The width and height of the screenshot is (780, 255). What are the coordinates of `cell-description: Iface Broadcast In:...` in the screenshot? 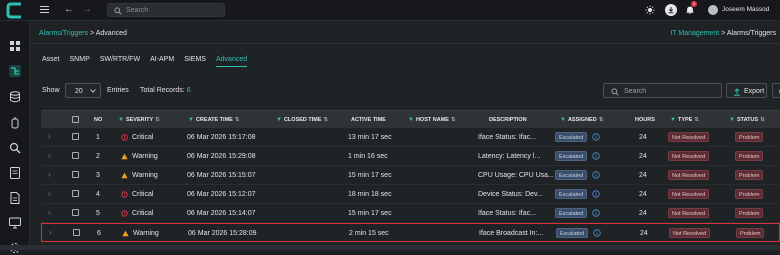 It's located at (511, 233).